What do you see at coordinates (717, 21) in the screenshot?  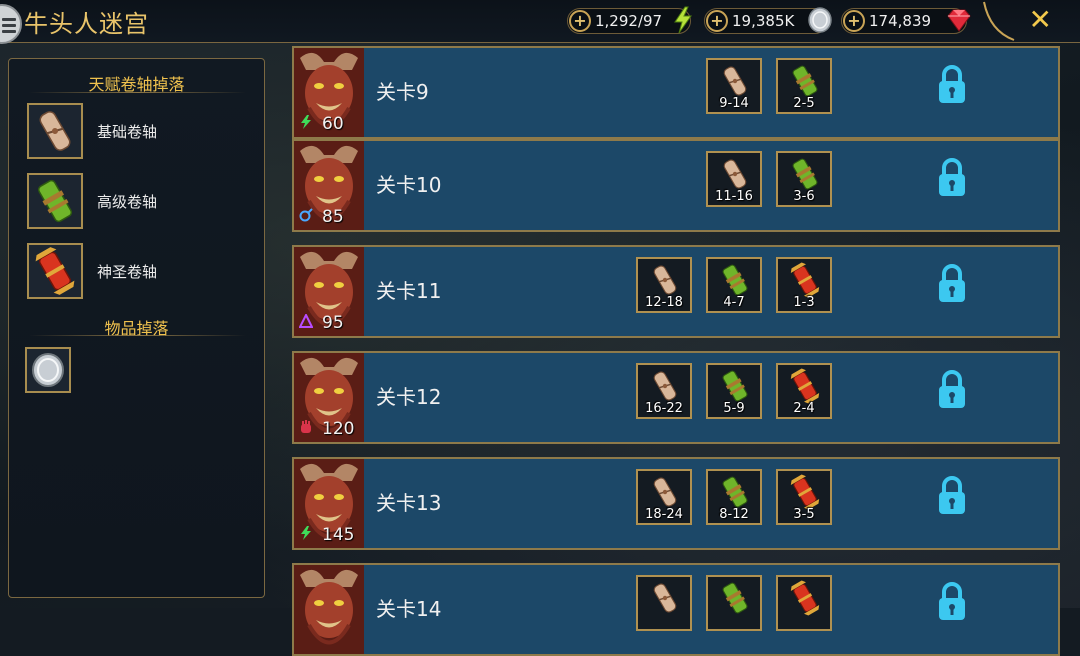 I see `add-silver-button: +` at bounding box center [717, 21].